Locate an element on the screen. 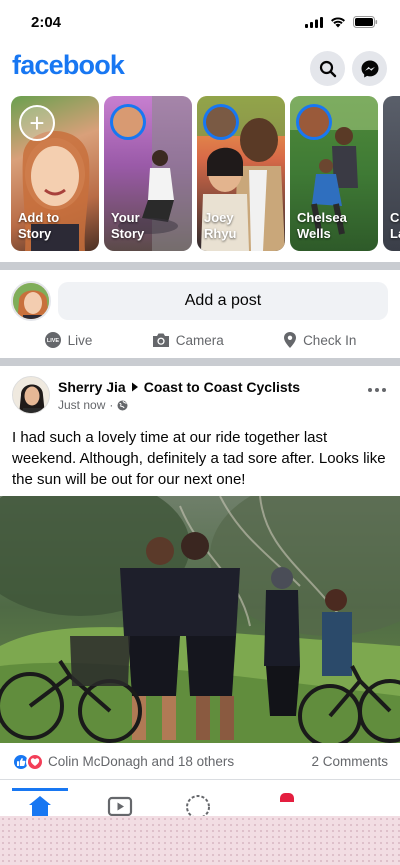  home-icon is located at coordinates (40, 807).